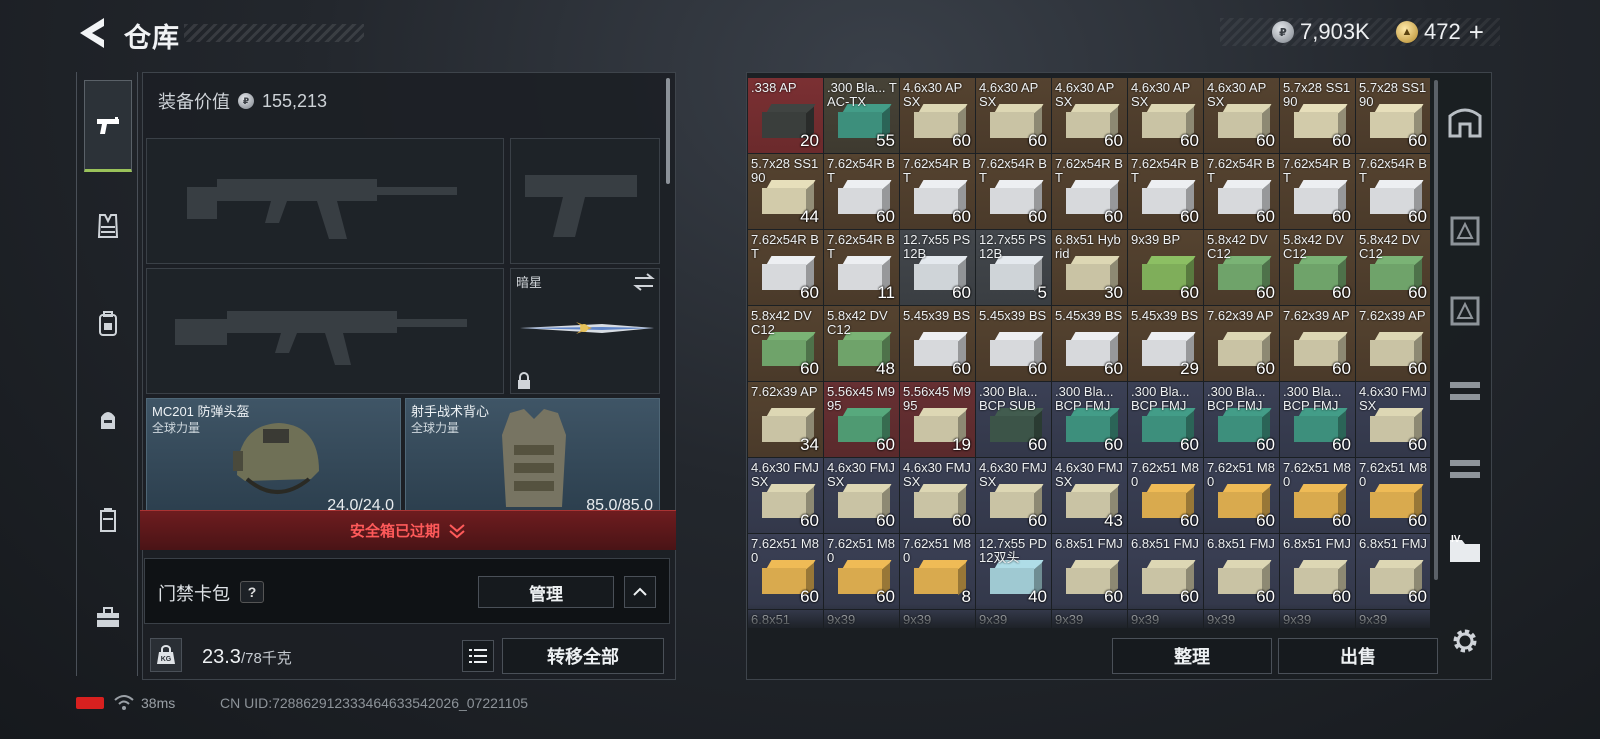 This screenshot has height=739, width=1600. I want to click on inventory-item: 7.62x54R BT 11, so click(861, 267).